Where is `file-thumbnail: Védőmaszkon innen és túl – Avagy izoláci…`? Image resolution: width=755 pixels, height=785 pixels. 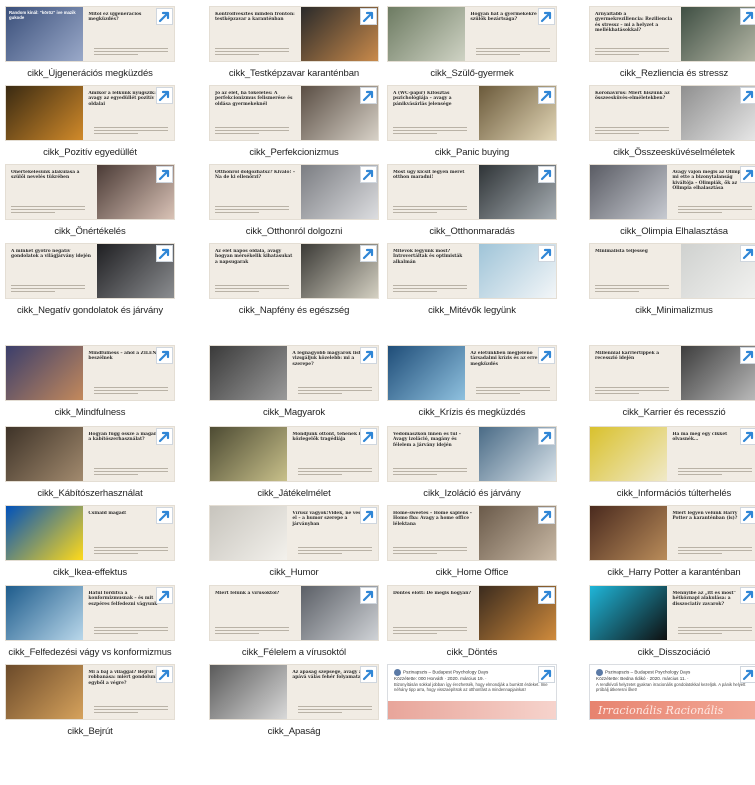 file-thumbnail: Védőmaszkon innen és túl – Avagy izoláci… is located at coordinates (472, 454).